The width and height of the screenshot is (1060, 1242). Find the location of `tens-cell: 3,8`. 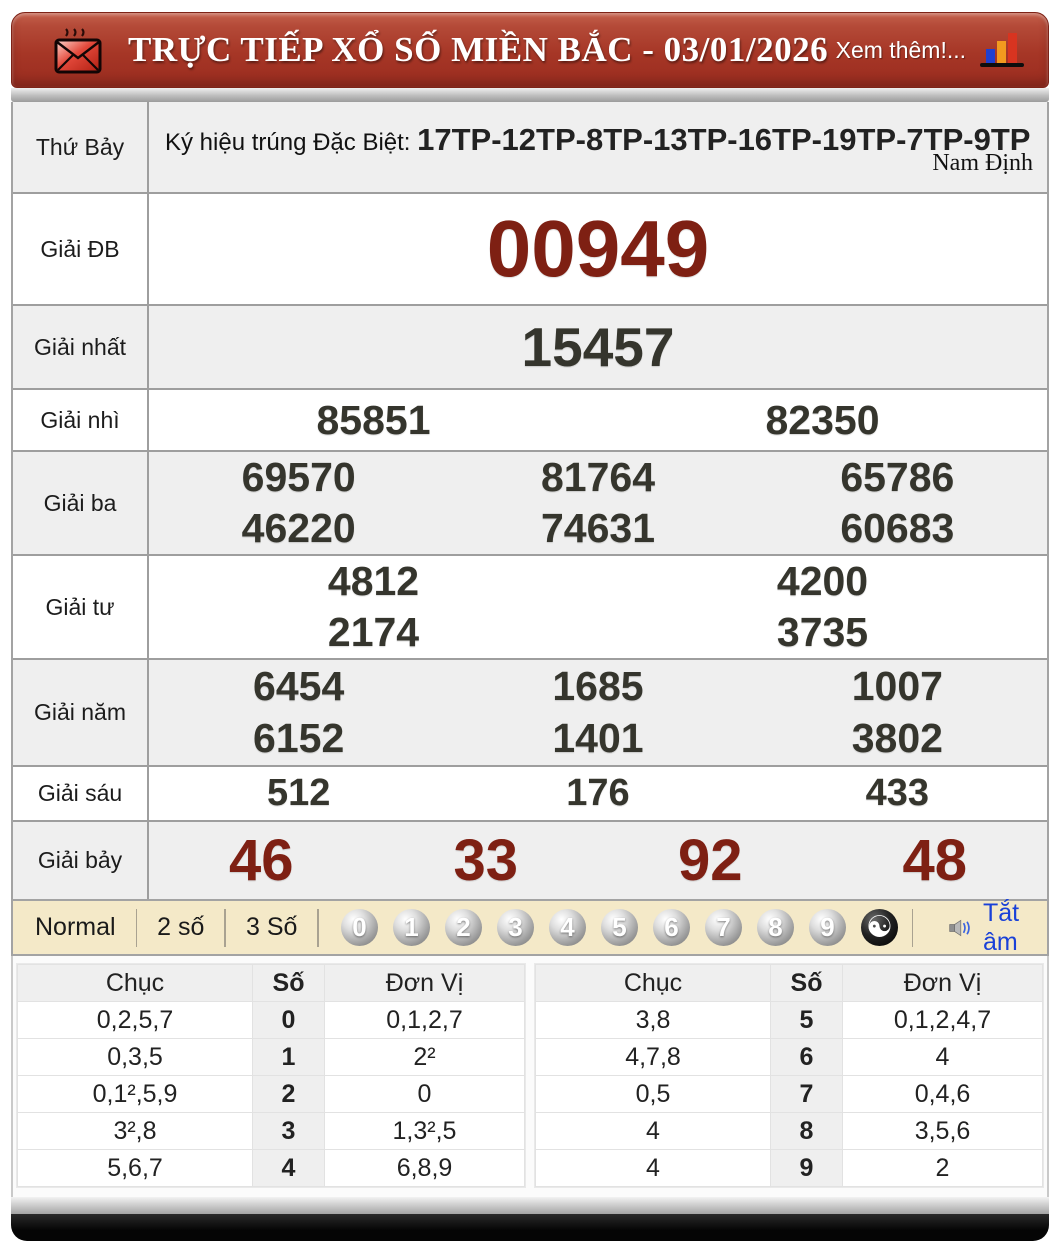

tens-cell: 3,8 is located at coordinates (653, 1020).